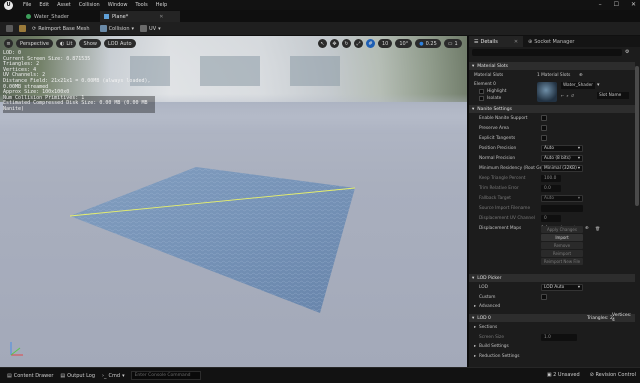 The width and height of the screenshot is (640, 383). What do you see at coordinates (22, 28) in the screenshot?
I see `browse-button` at bounding box center [22, 28].